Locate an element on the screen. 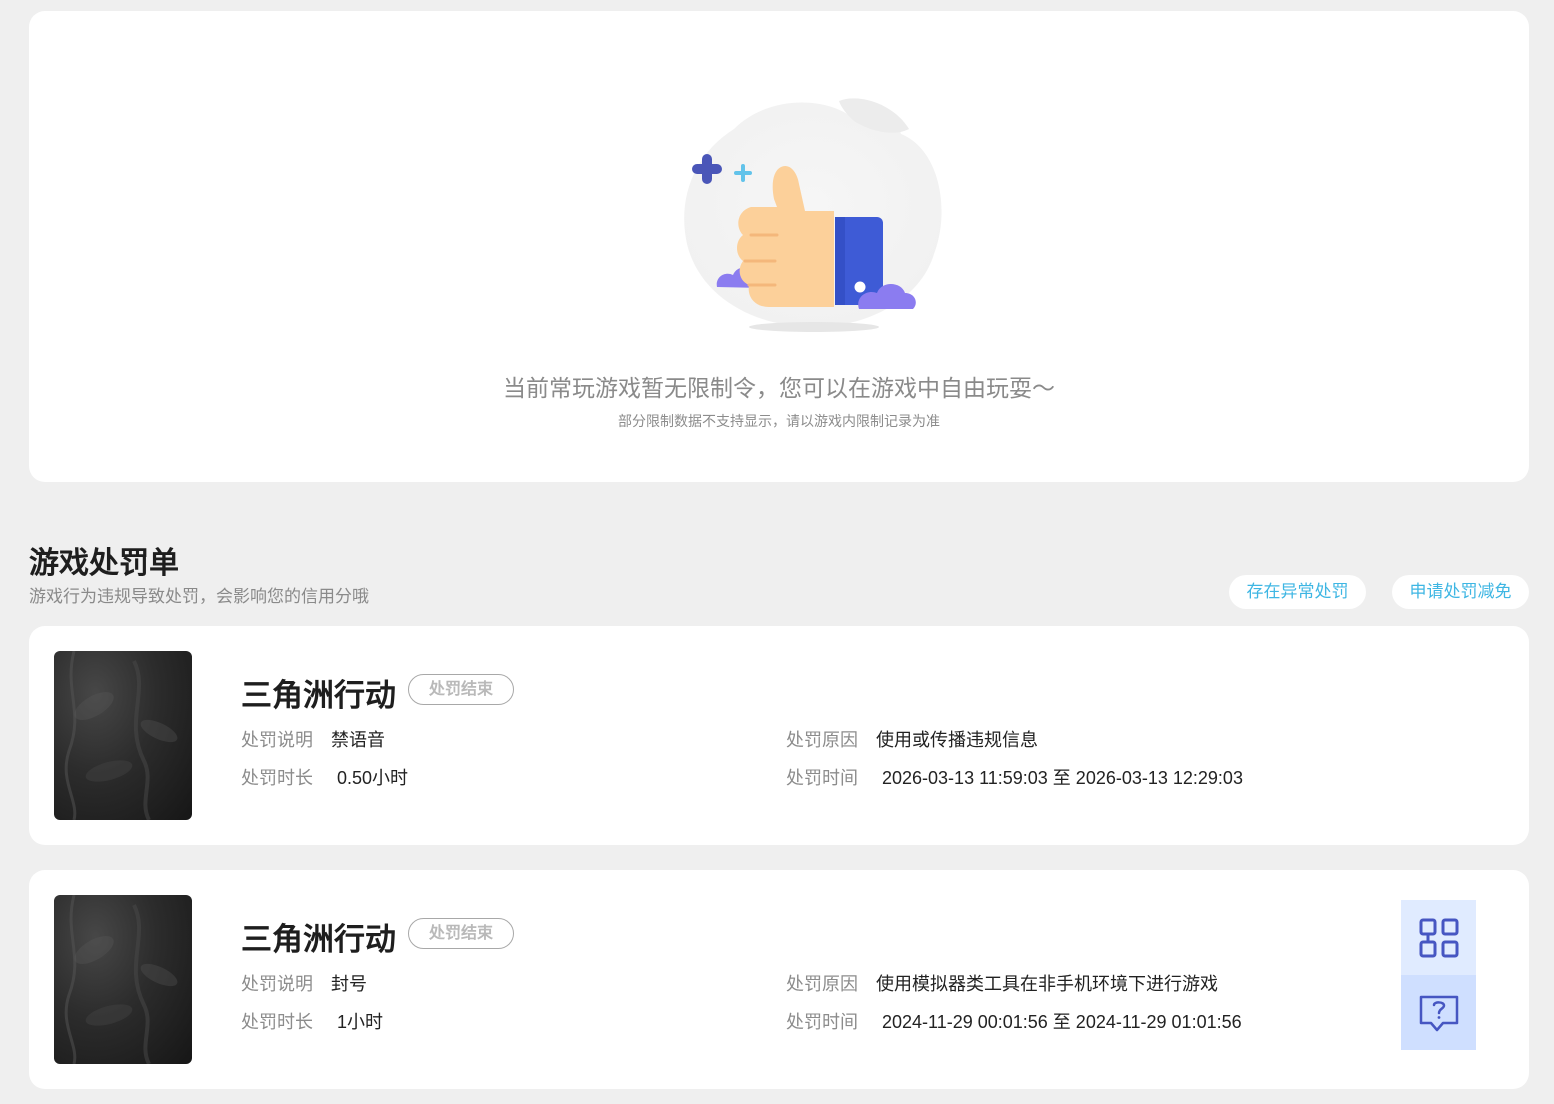 This screenshot has height=1104, width=1554. penalty-reason-value: 使用模拟器类工具在非手机环境下进行游戏 is located at coordinates (1047, 984).